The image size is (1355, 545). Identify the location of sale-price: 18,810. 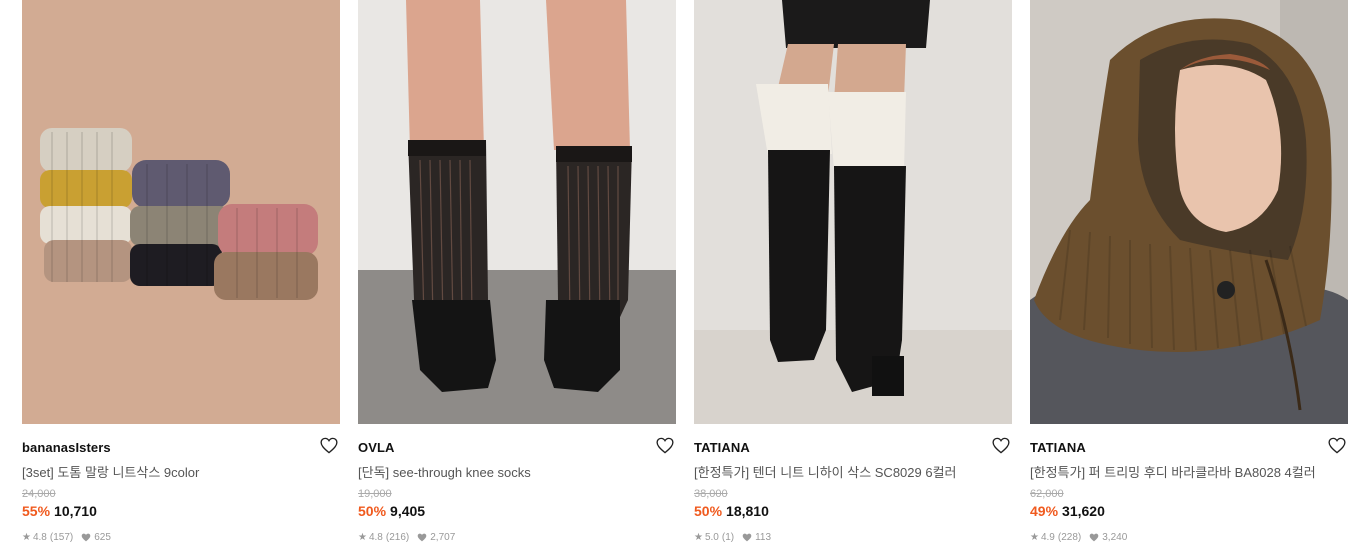
(747, 511).